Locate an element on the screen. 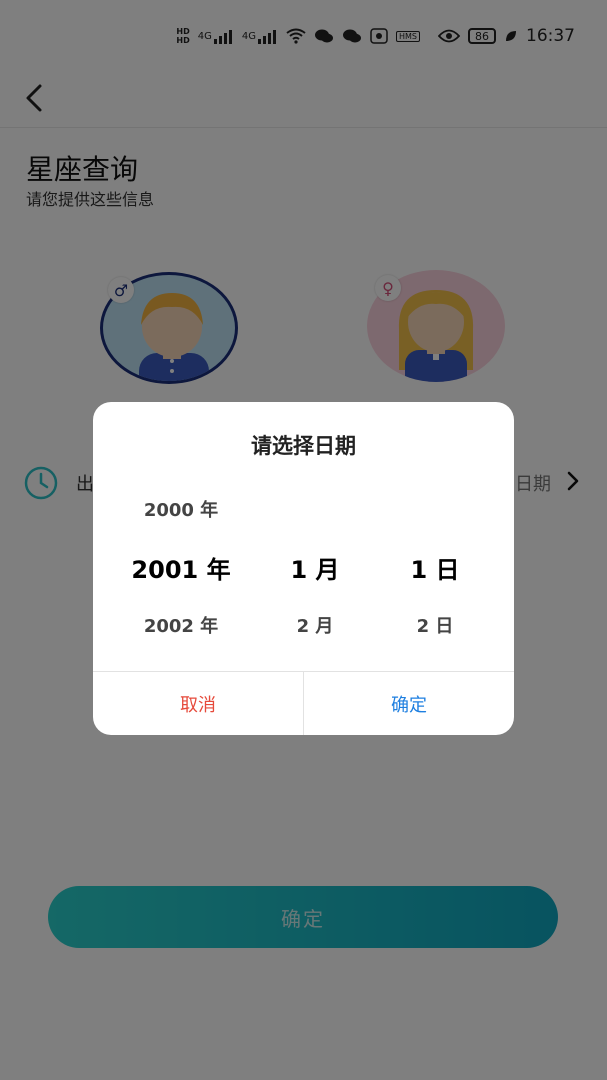  month-picker: 1 月 2 月 is located at coordinates (315, 567).